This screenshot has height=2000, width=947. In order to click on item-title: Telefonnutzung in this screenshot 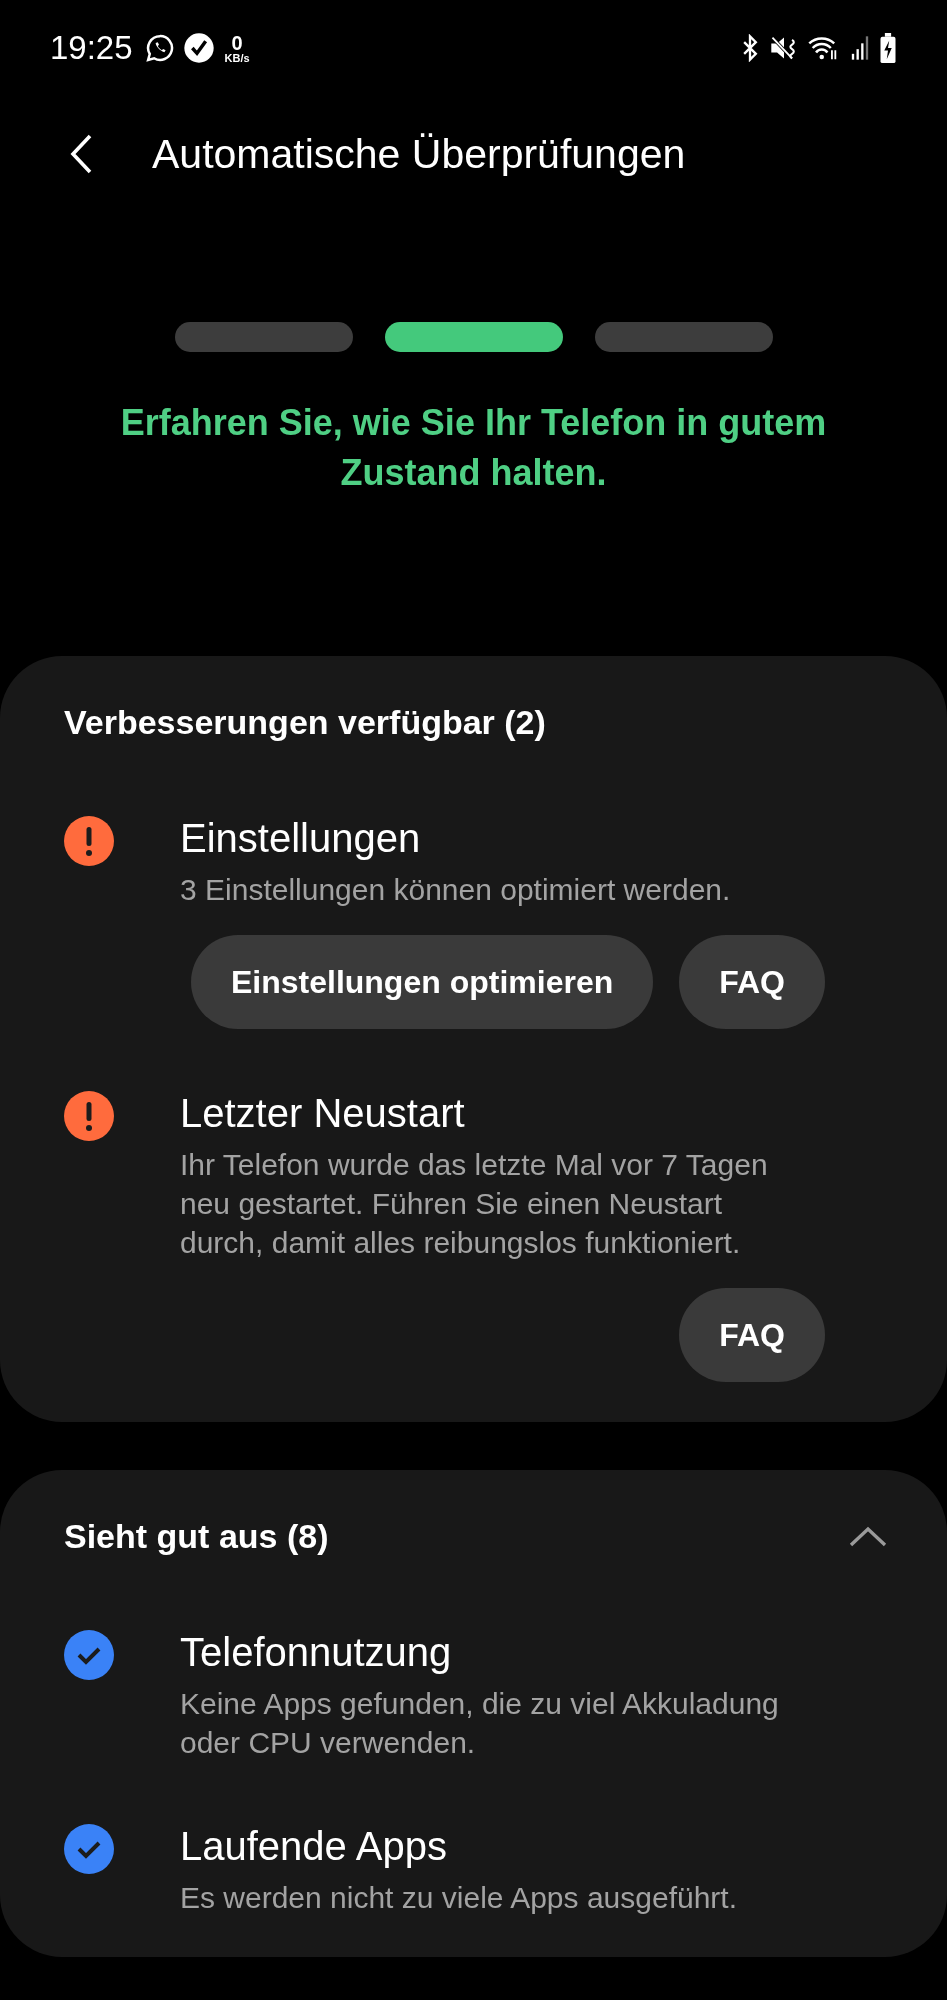, I will do `click(316, 1652)`.